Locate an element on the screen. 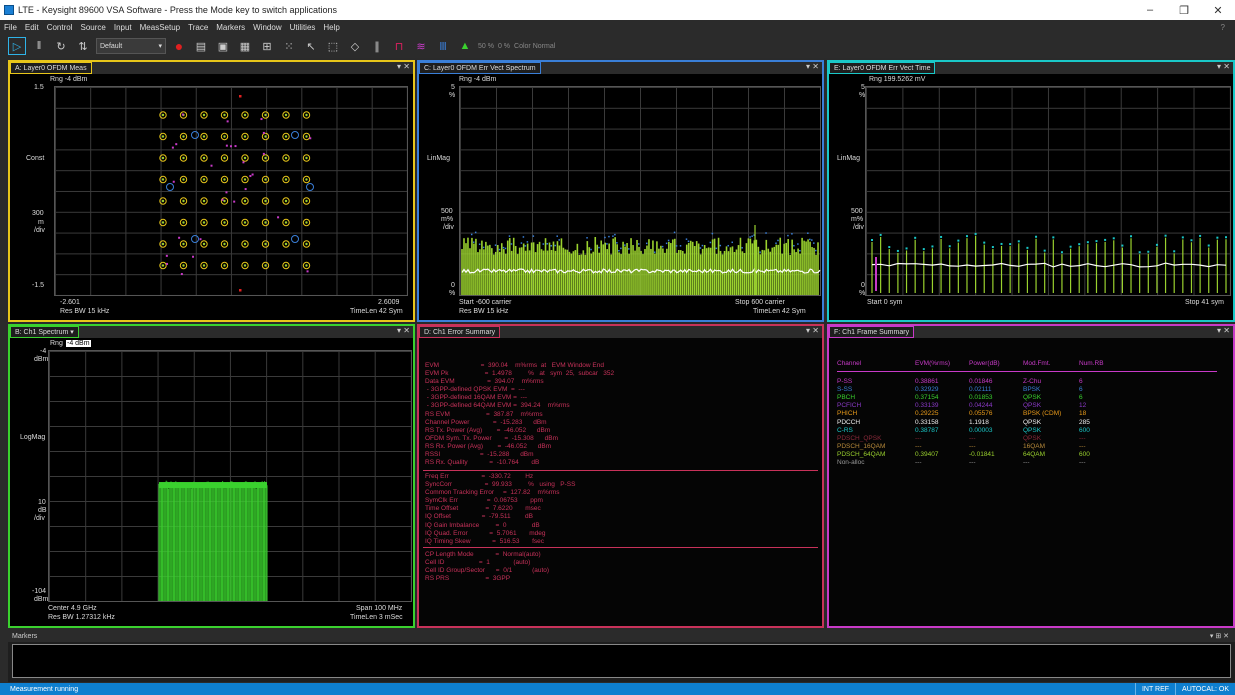  y-scale-value: 10 is located at coordinates (42, 502).